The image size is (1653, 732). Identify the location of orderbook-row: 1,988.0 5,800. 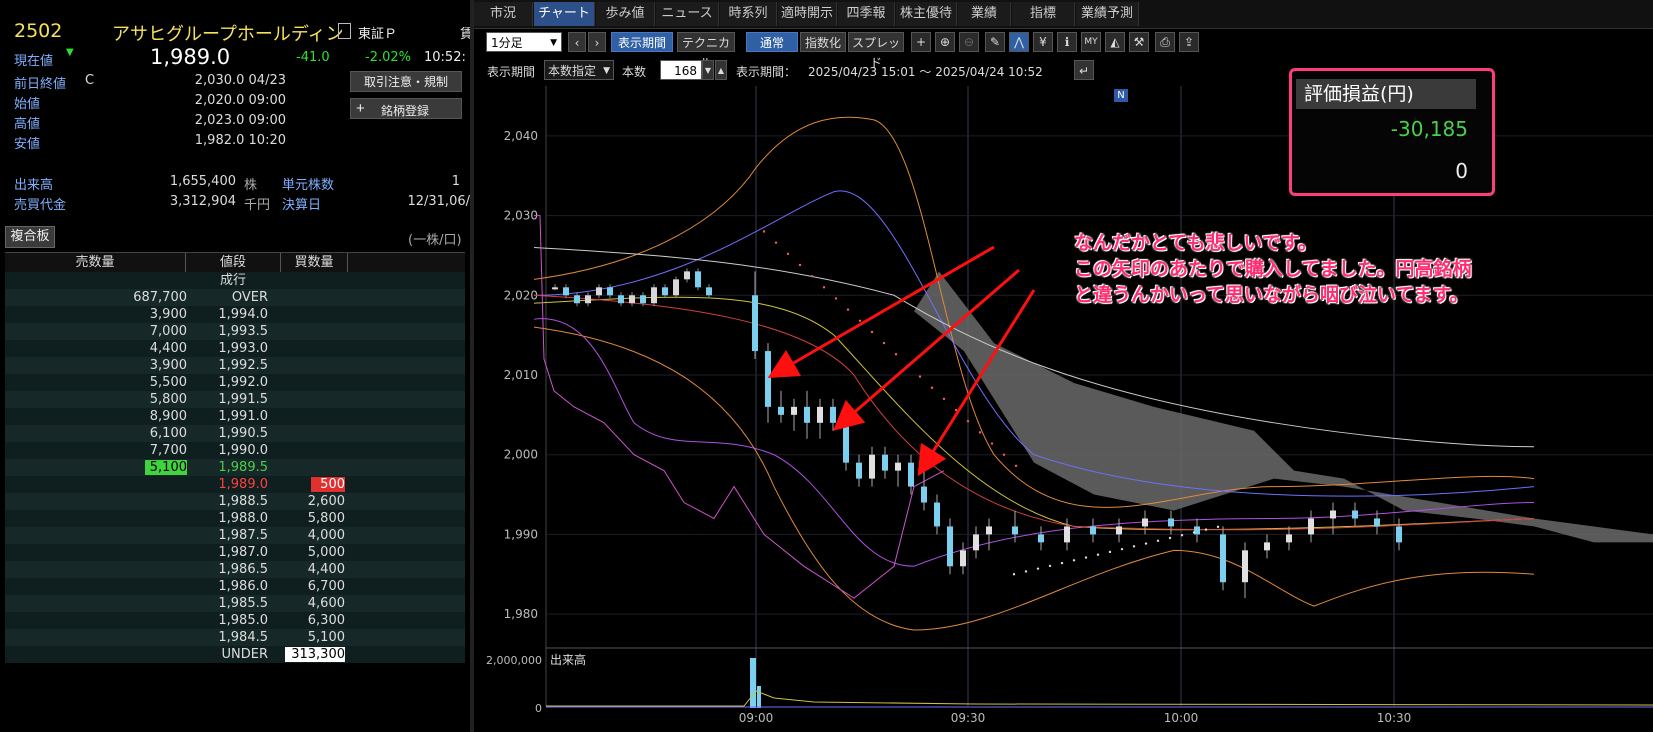
(235, 518).